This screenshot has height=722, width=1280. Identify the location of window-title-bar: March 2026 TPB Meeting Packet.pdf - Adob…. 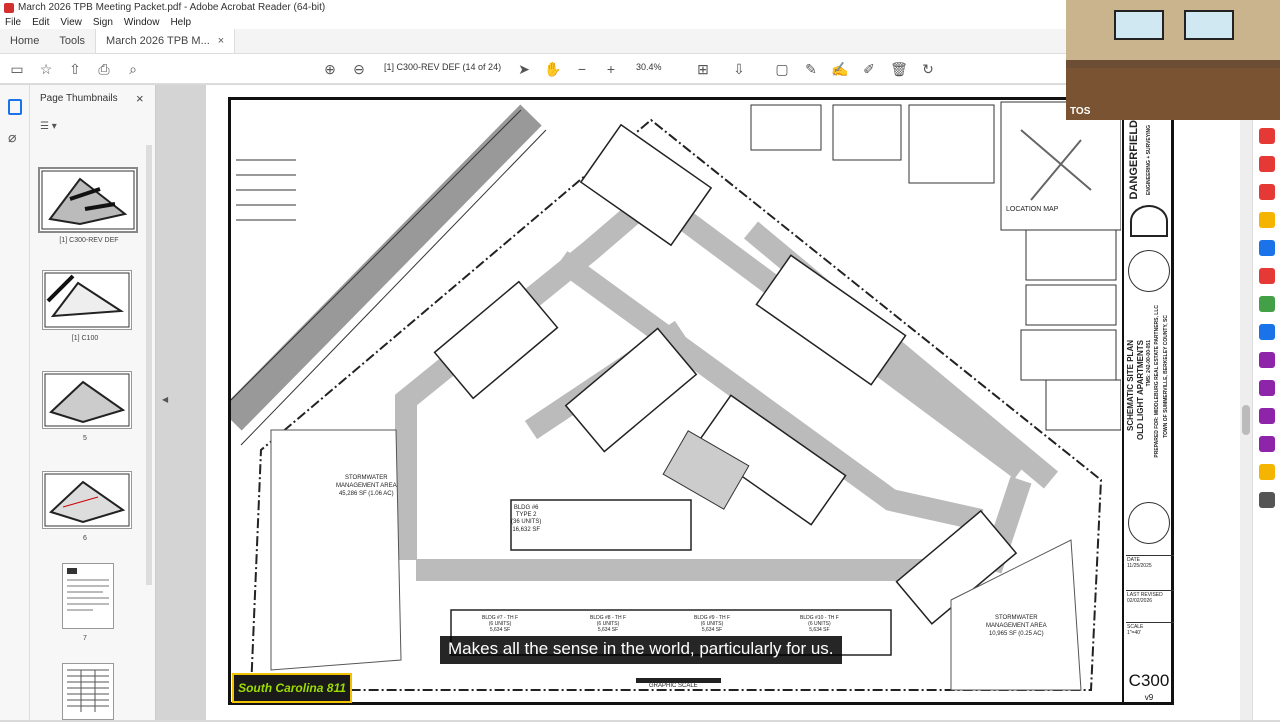
(533, 7).